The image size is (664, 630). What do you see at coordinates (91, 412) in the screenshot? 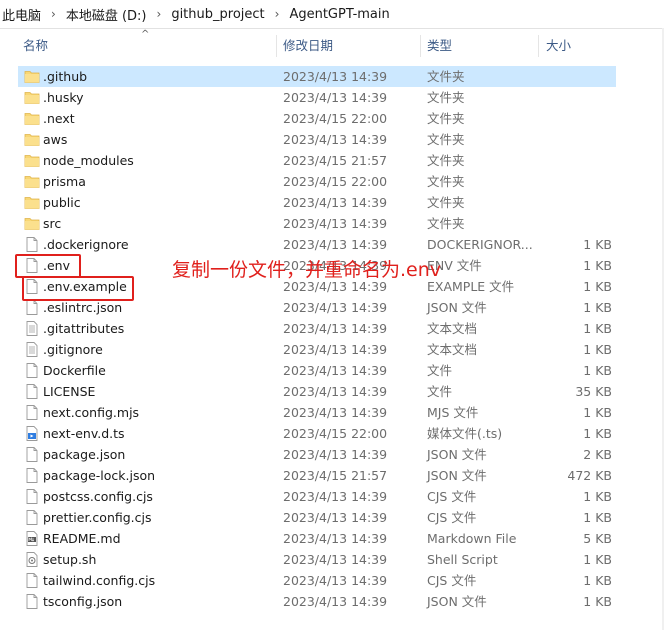
I see `file-name: next.config.mjs` at bounding box center [91, 412].